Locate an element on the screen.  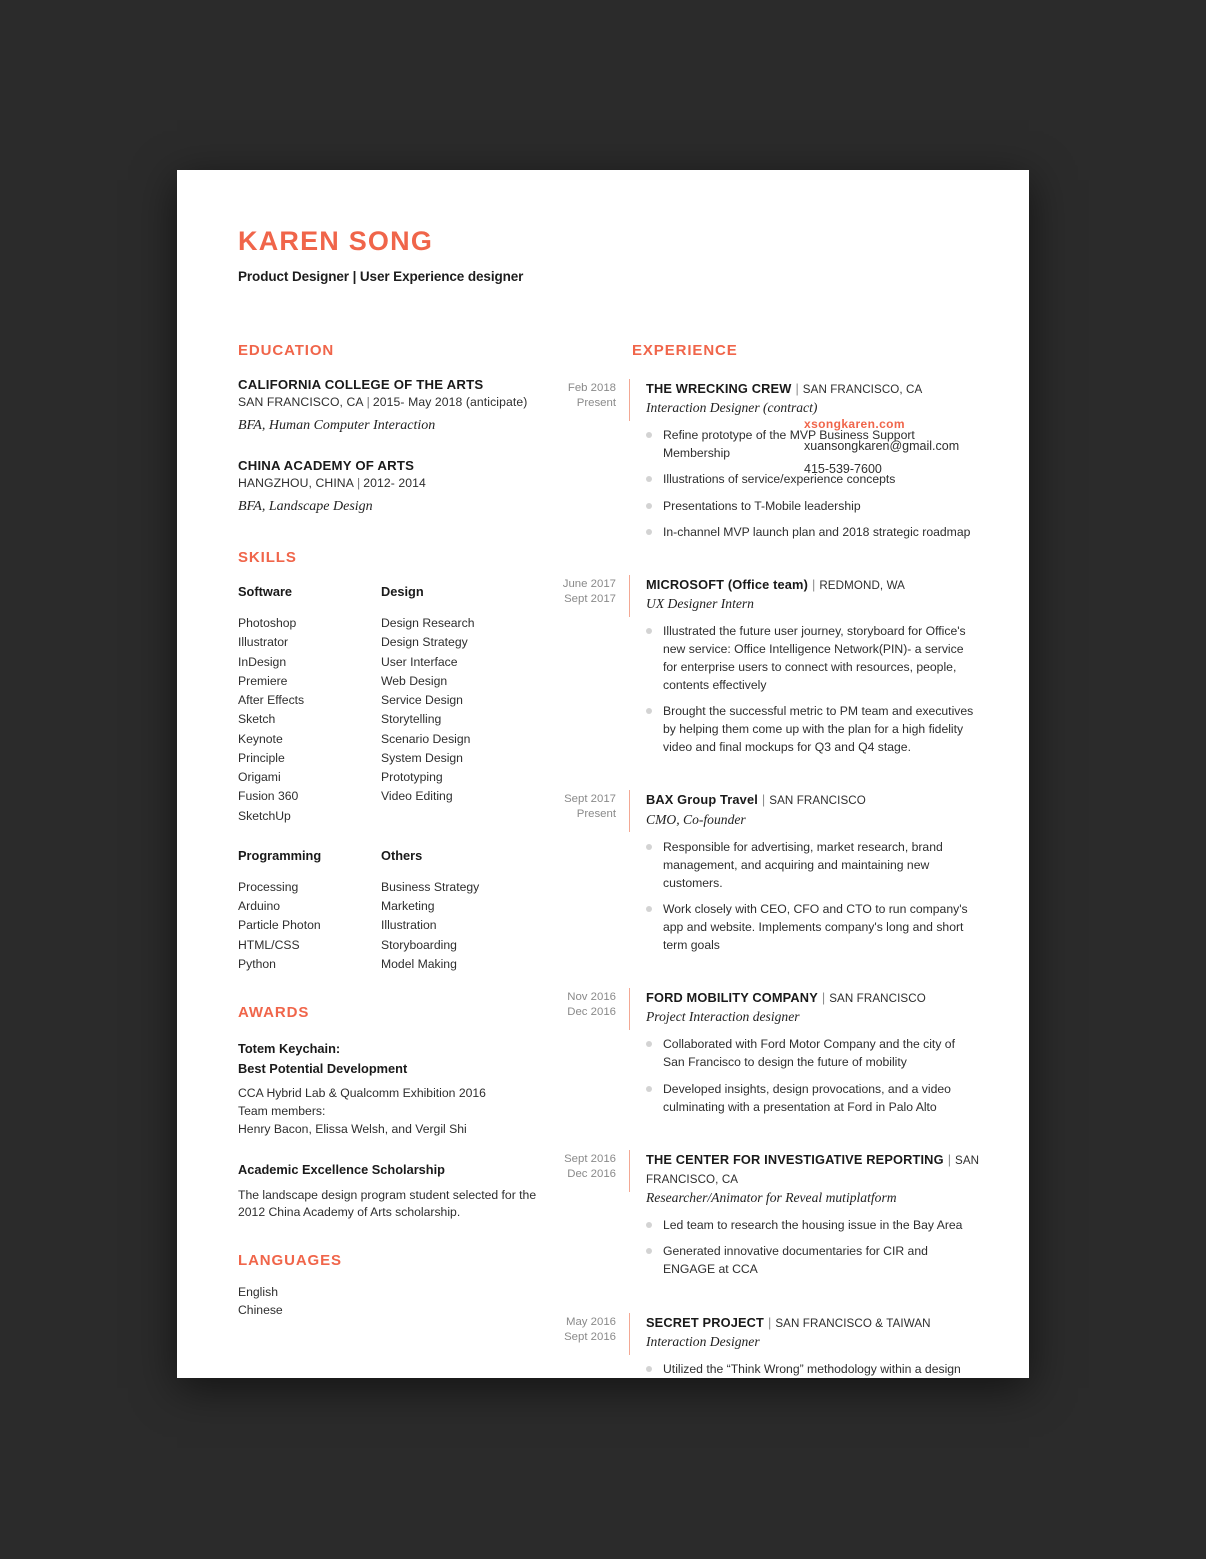
experience-date-start: Sept 2017 is located at coordinates (590, 799).